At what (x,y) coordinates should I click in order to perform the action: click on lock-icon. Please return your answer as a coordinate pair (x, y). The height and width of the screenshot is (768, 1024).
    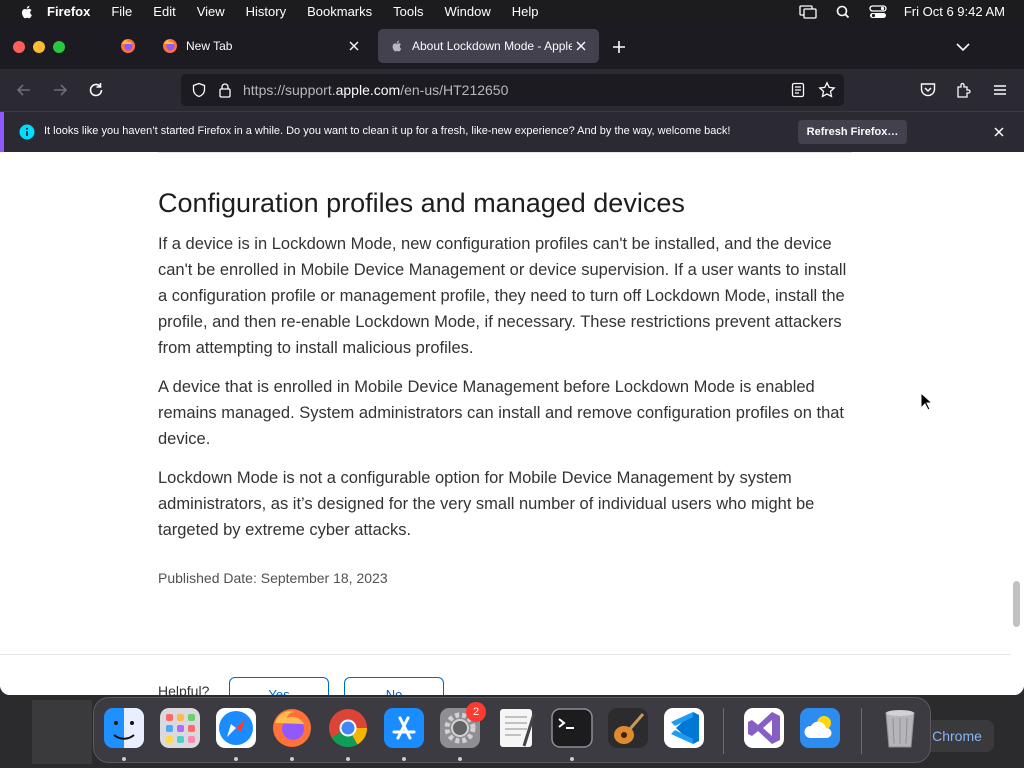
    Looking at the image, I should click on (225, 90).